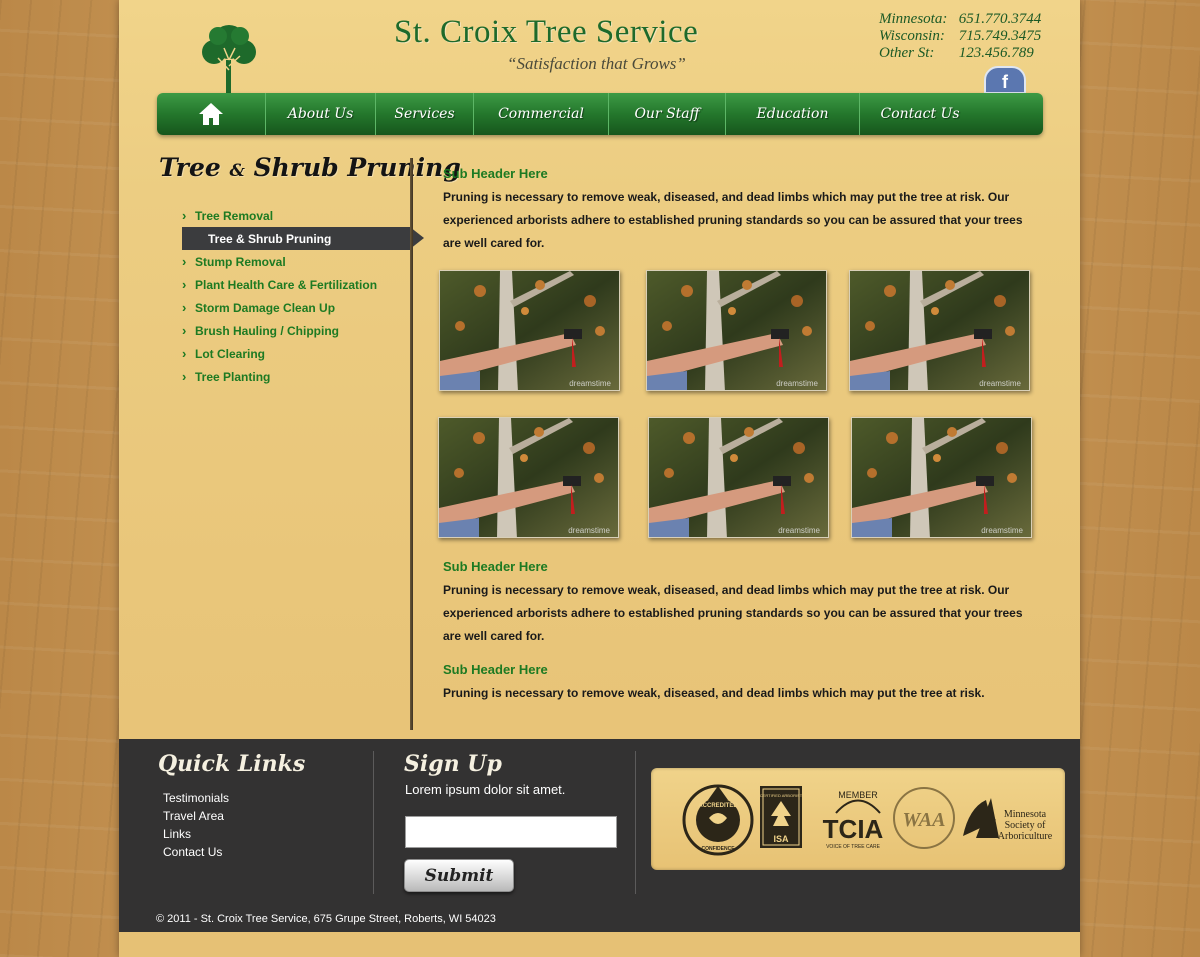 Image resolution: width=1200 pixels, height=957 pixels. I want to click on quick-link-travel-area: Travel Area, so click(193, 816).